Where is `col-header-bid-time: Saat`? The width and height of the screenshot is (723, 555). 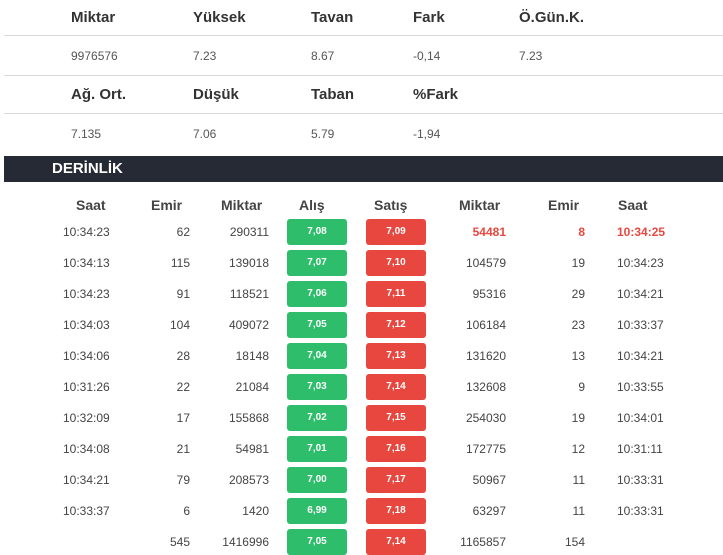
col-header-bid-time: Saat is located at coordinates (91, 205).